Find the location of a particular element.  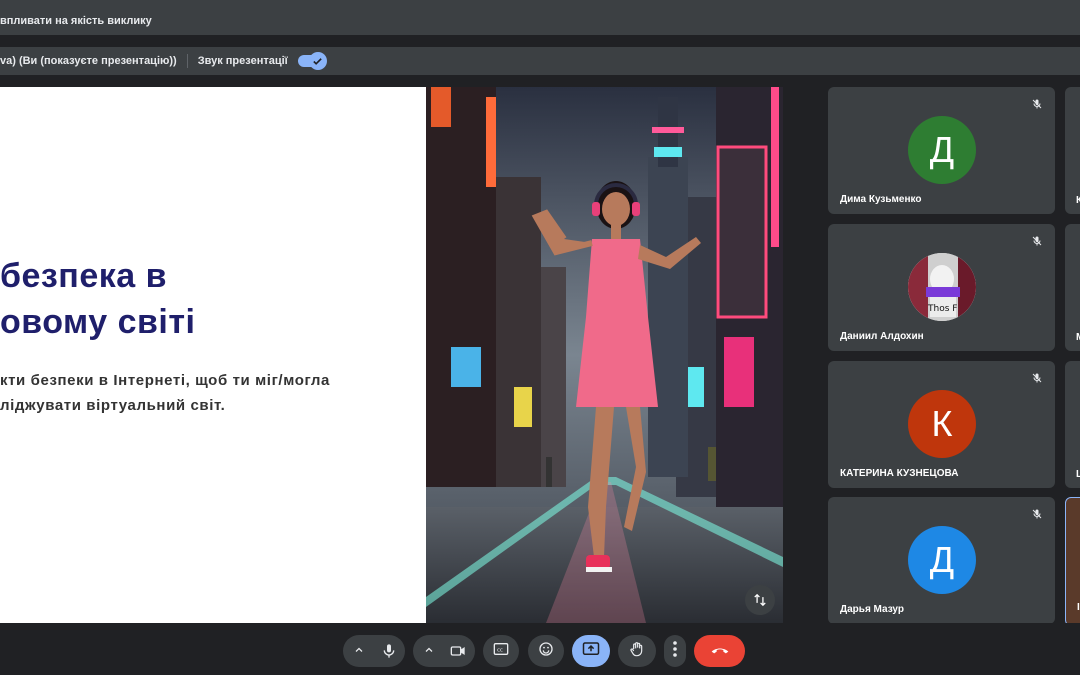

slide-title-line2: овому світі is located at coordinates (98, 322).